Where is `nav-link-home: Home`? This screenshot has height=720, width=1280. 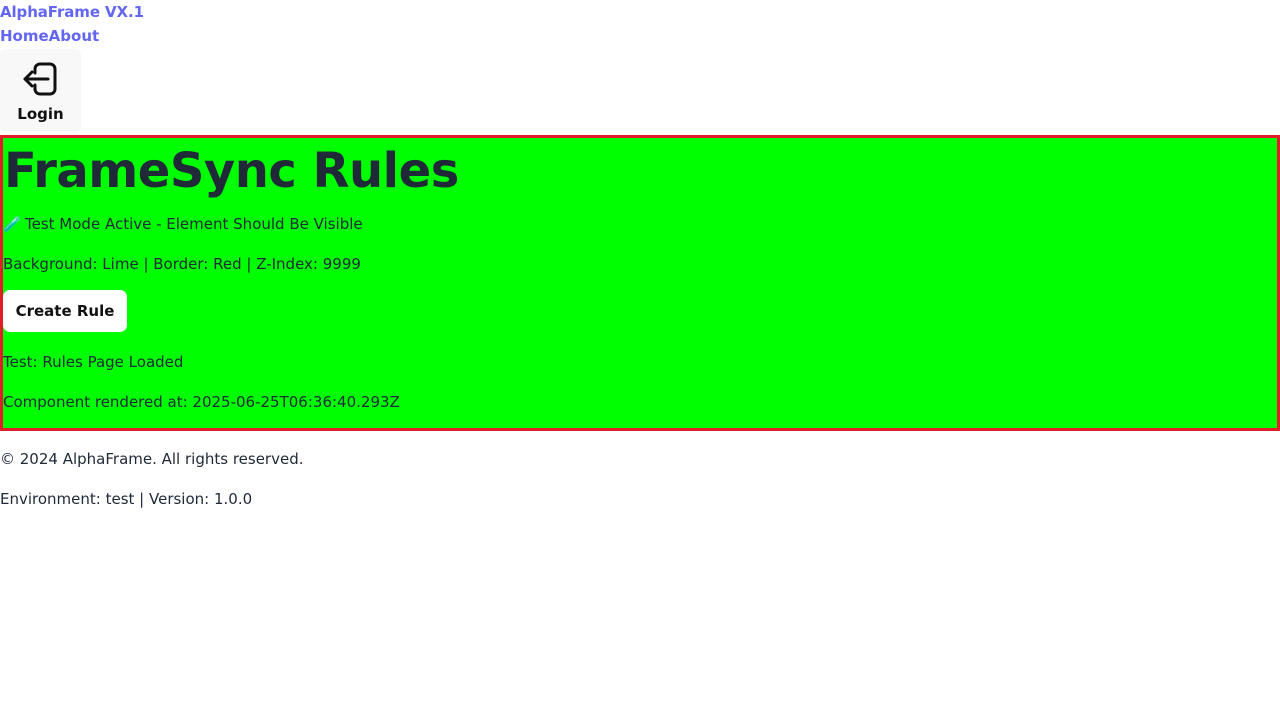 nav-link-home: Home is located at coordinates (24, 36).